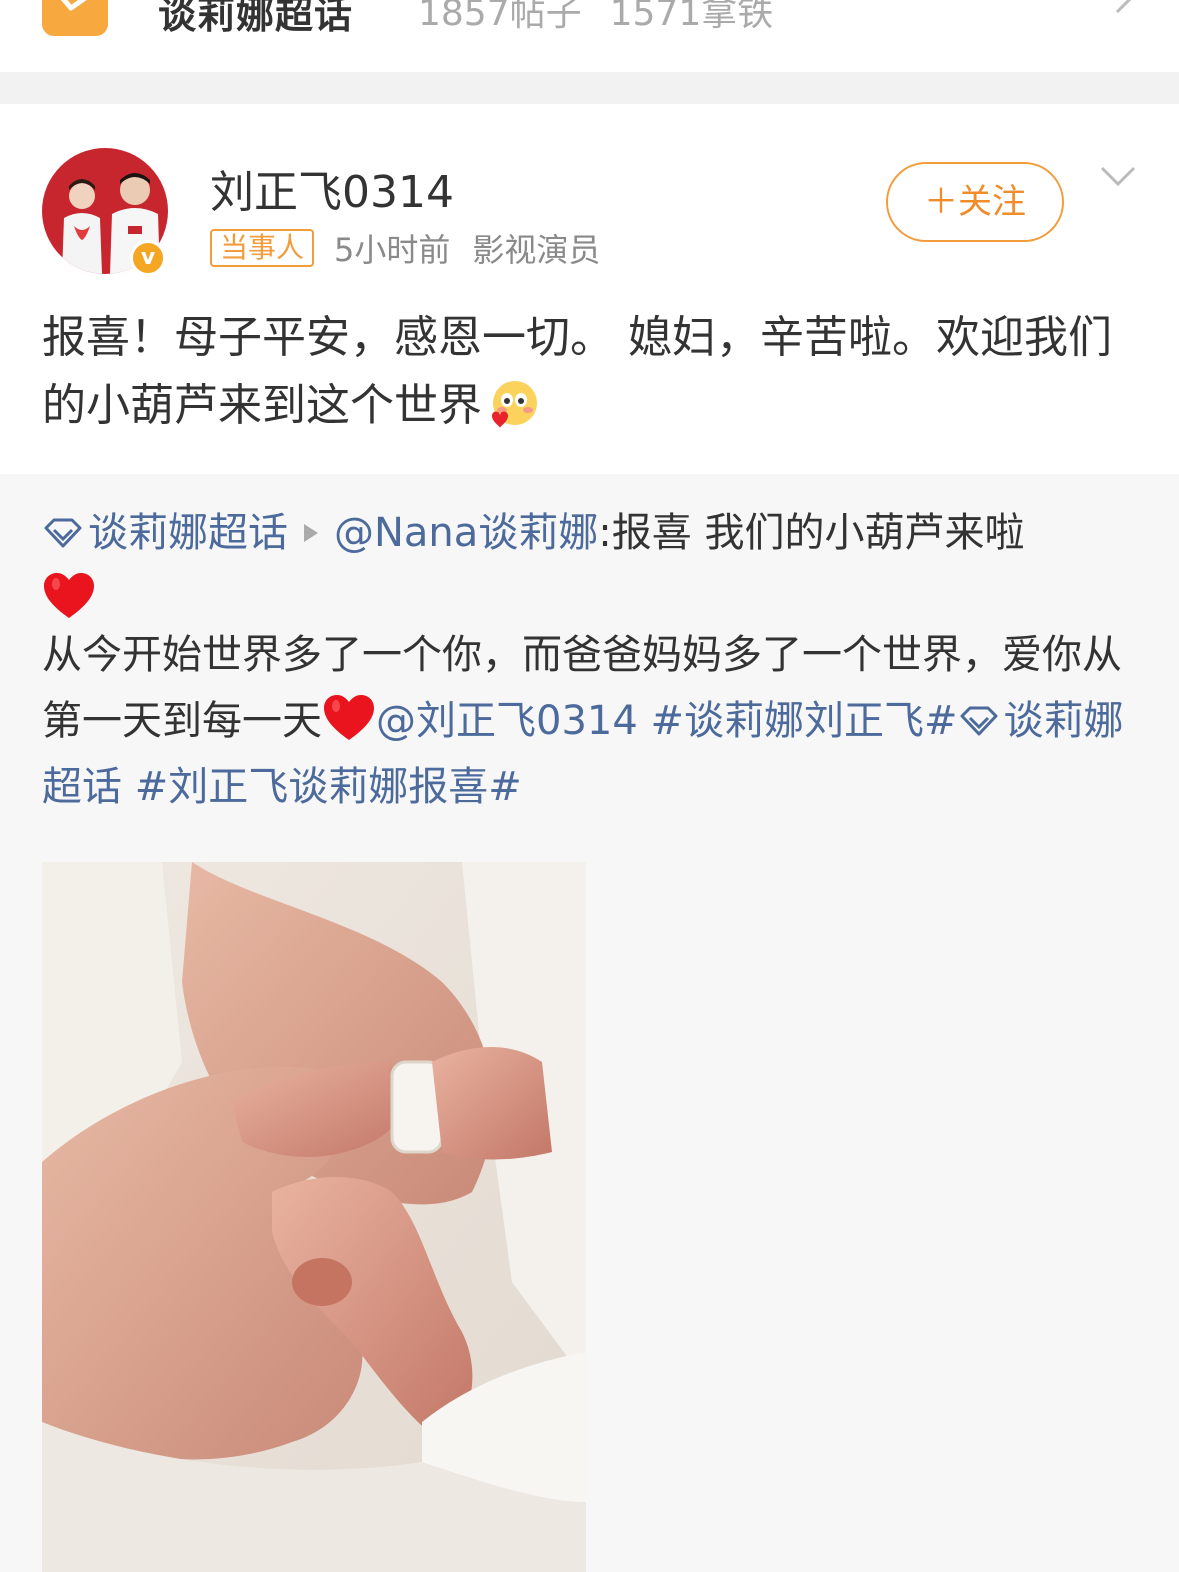  I want to click on supertopic-link: 谈莉娜超话, so click(165, 533).